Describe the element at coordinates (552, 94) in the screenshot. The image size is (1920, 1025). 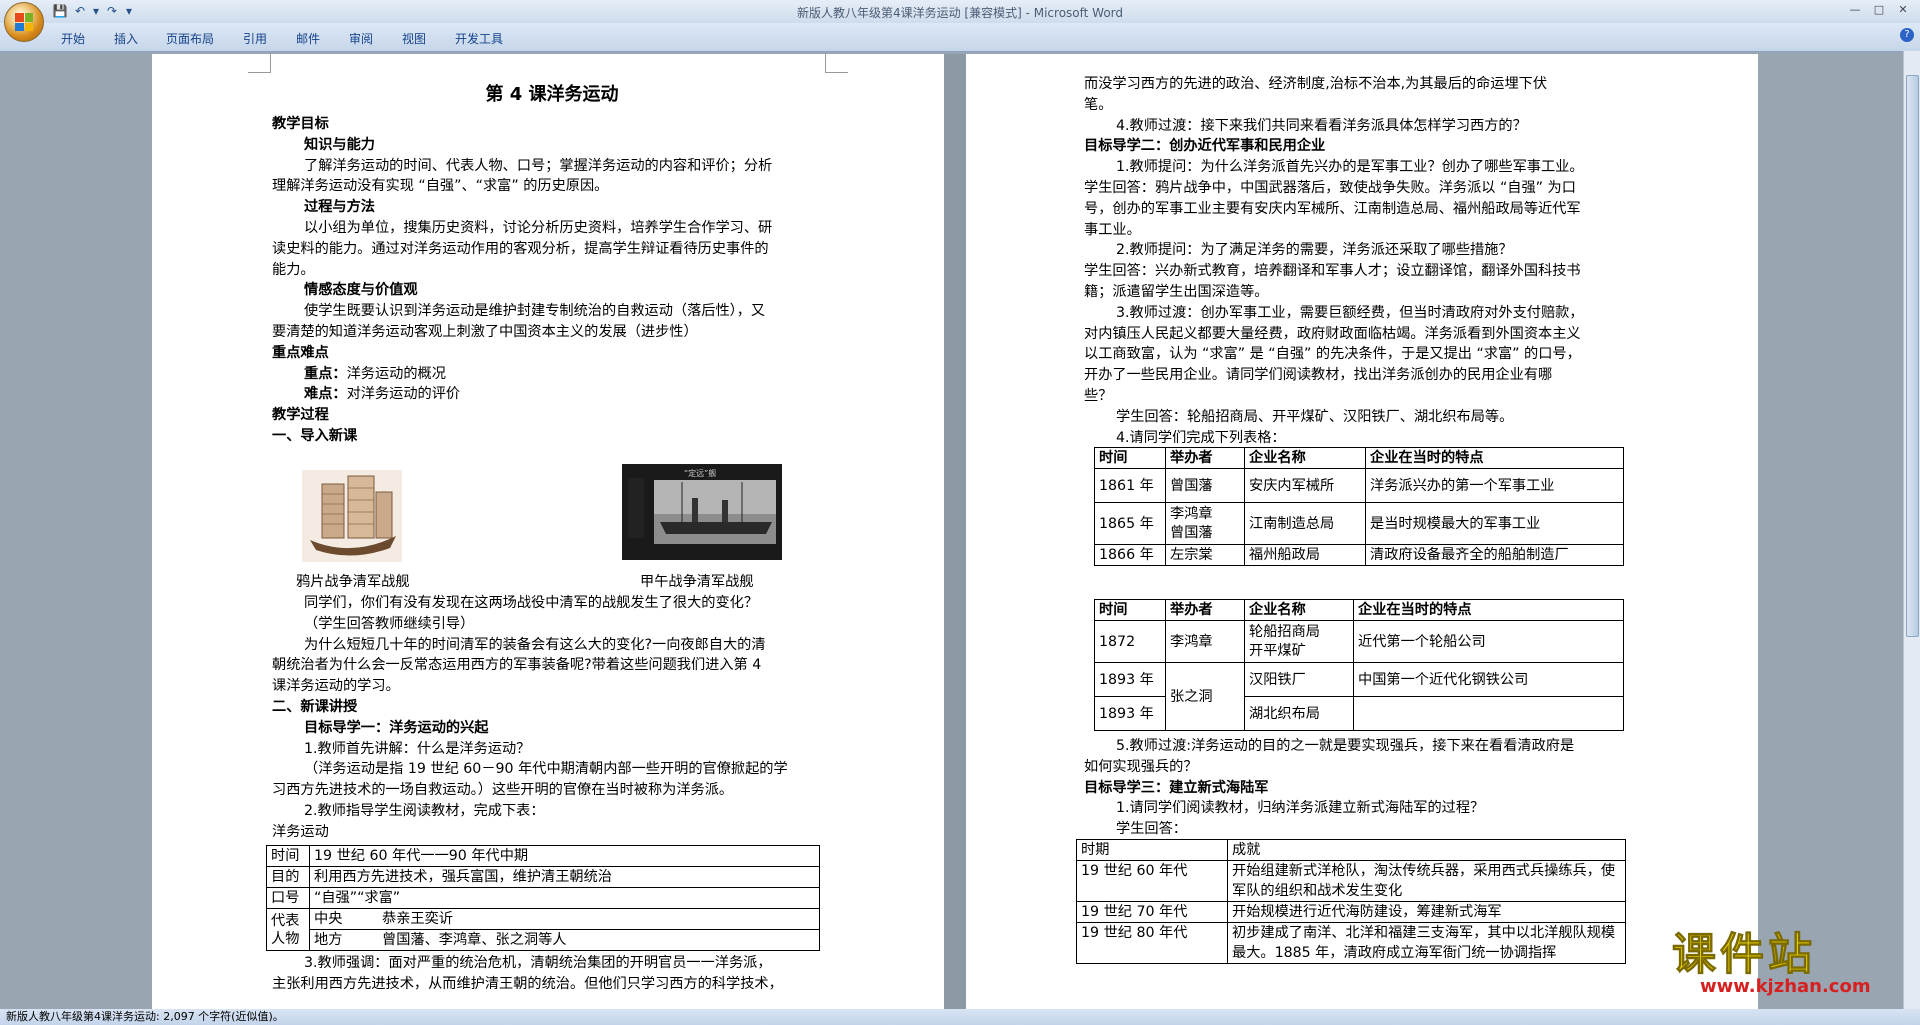
I see `document-title: 第 4 课洋务运动` at that location.